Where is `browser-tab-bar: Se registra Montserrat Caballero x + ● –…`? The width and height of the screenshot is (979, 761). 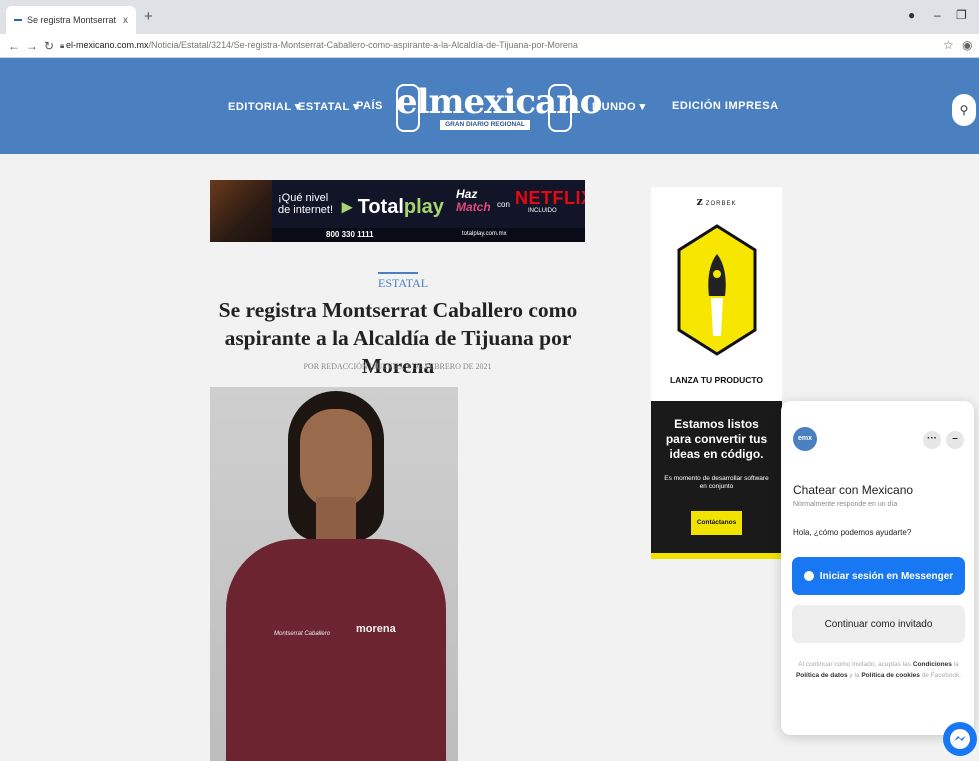
browser-tab-bar: Se registra Montserrat Caballero x + ● –… is located at coordinates (489, 17).